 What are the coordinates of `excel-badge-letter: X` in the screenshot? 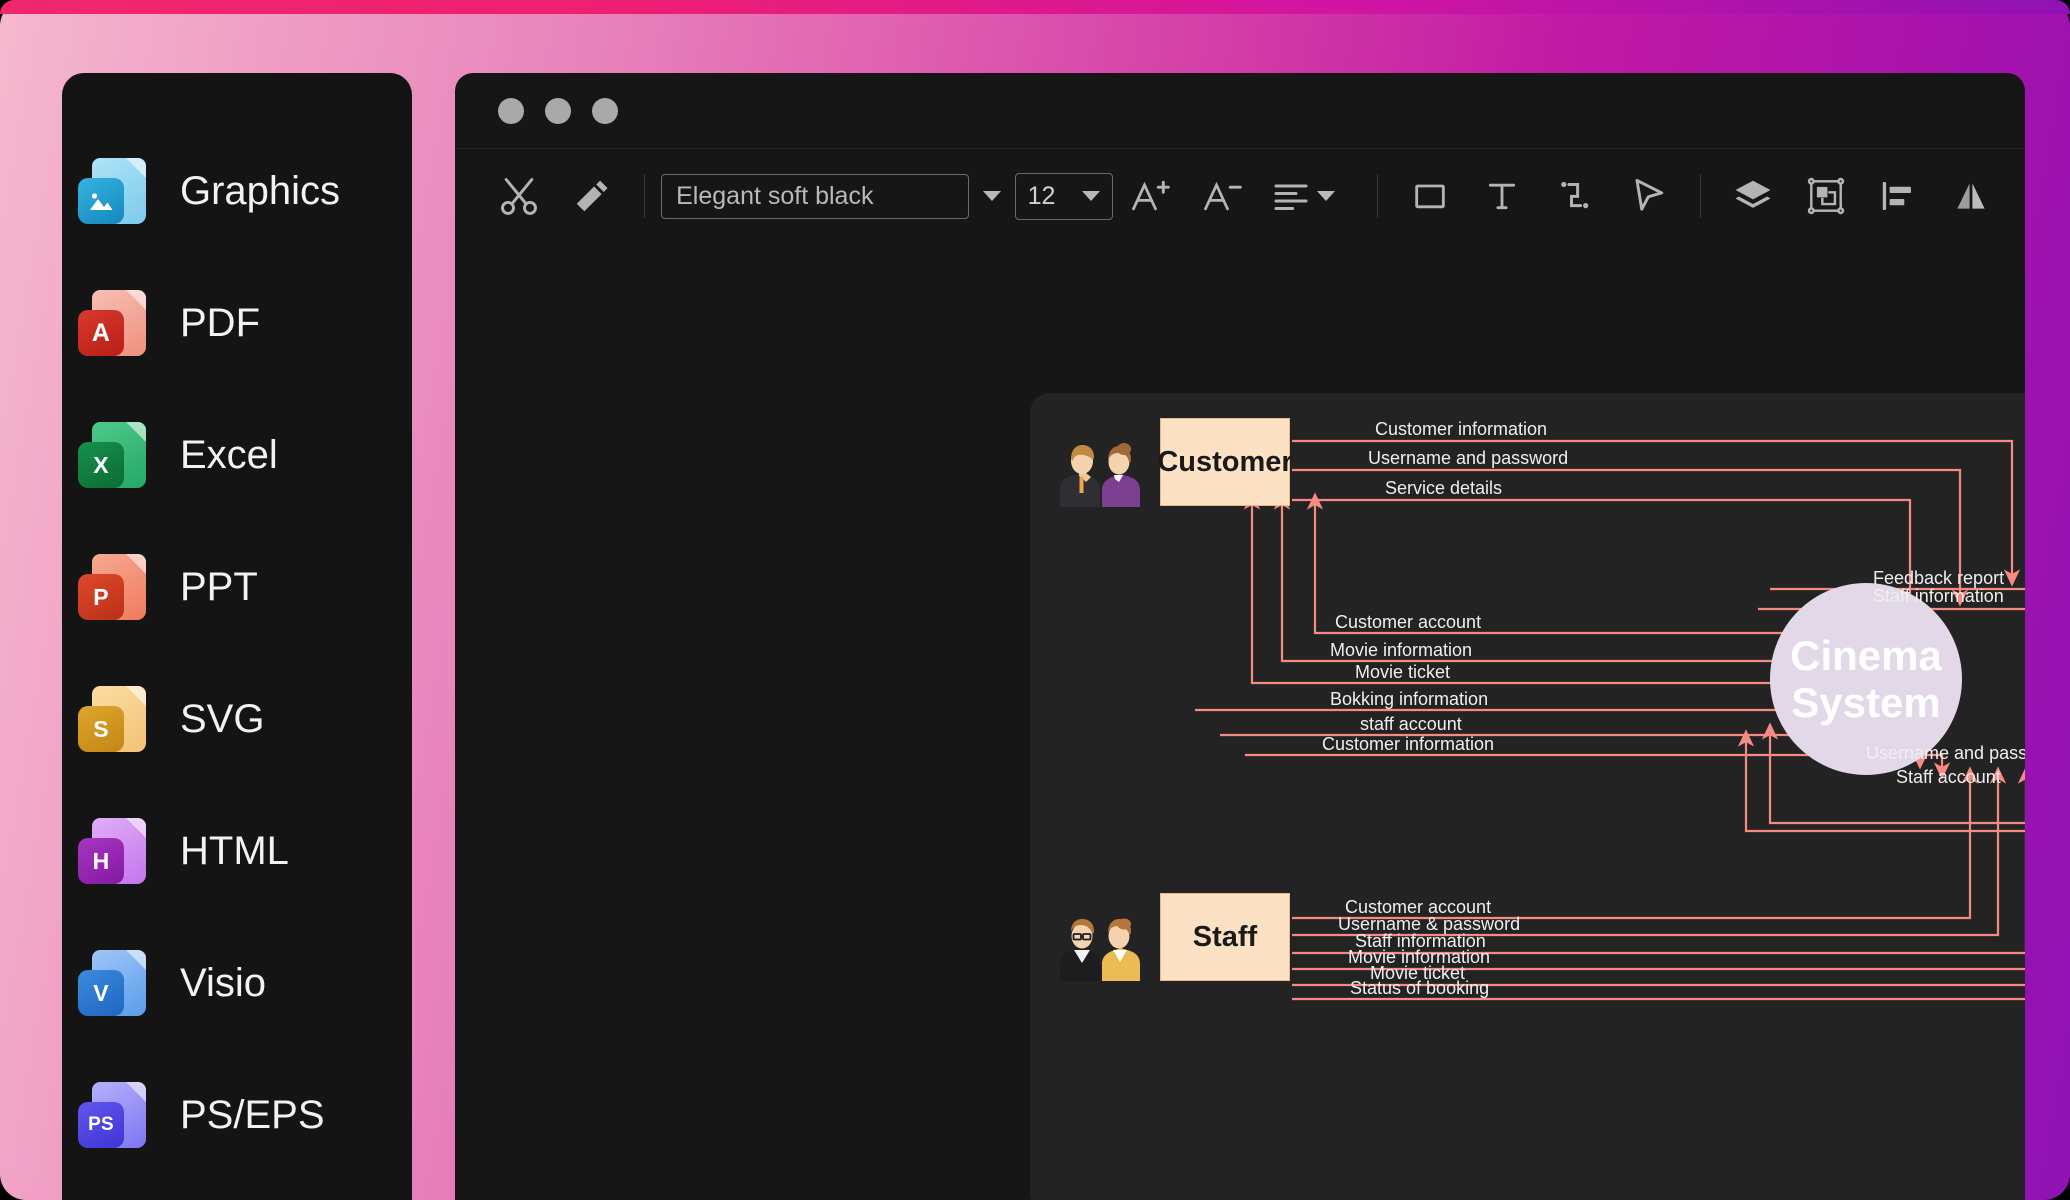 It's located at (101, 465).